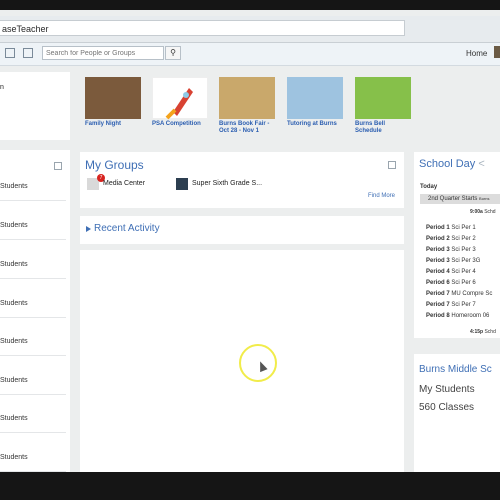 This screenshot has height=500, width=500. I want to click on calendar-icon, so click(28, 53).